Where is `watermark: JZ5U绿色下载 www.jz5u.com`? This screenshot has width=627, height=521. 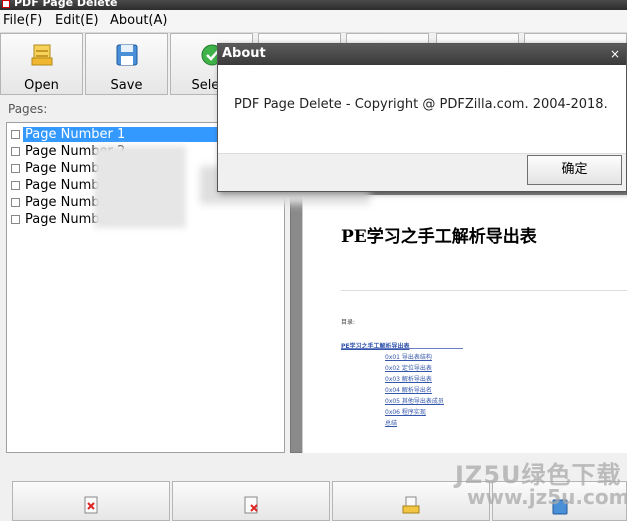 watermark: JZ5U绿色下载 www.jz5u.com is located at coordinates (541, 484).